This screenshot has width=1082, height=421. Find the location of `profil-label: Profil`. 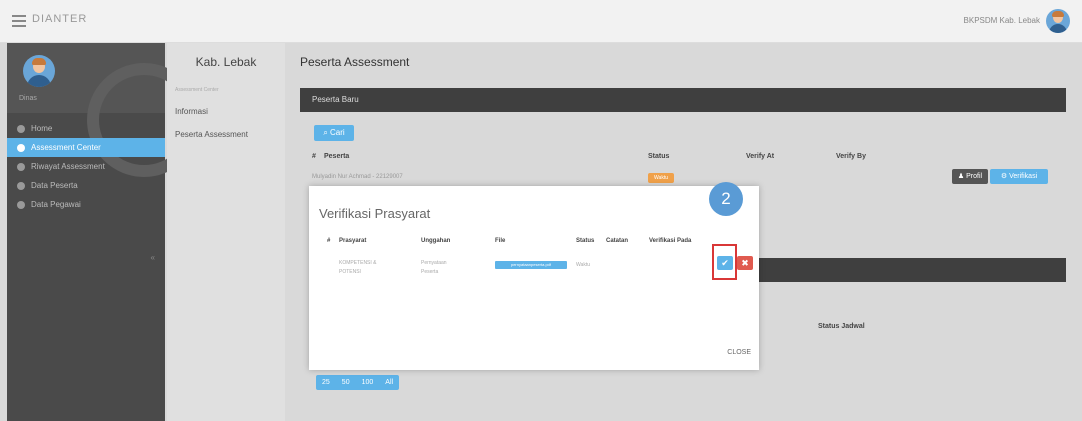

profil-label: Profil is located at coordinates (974, 176).